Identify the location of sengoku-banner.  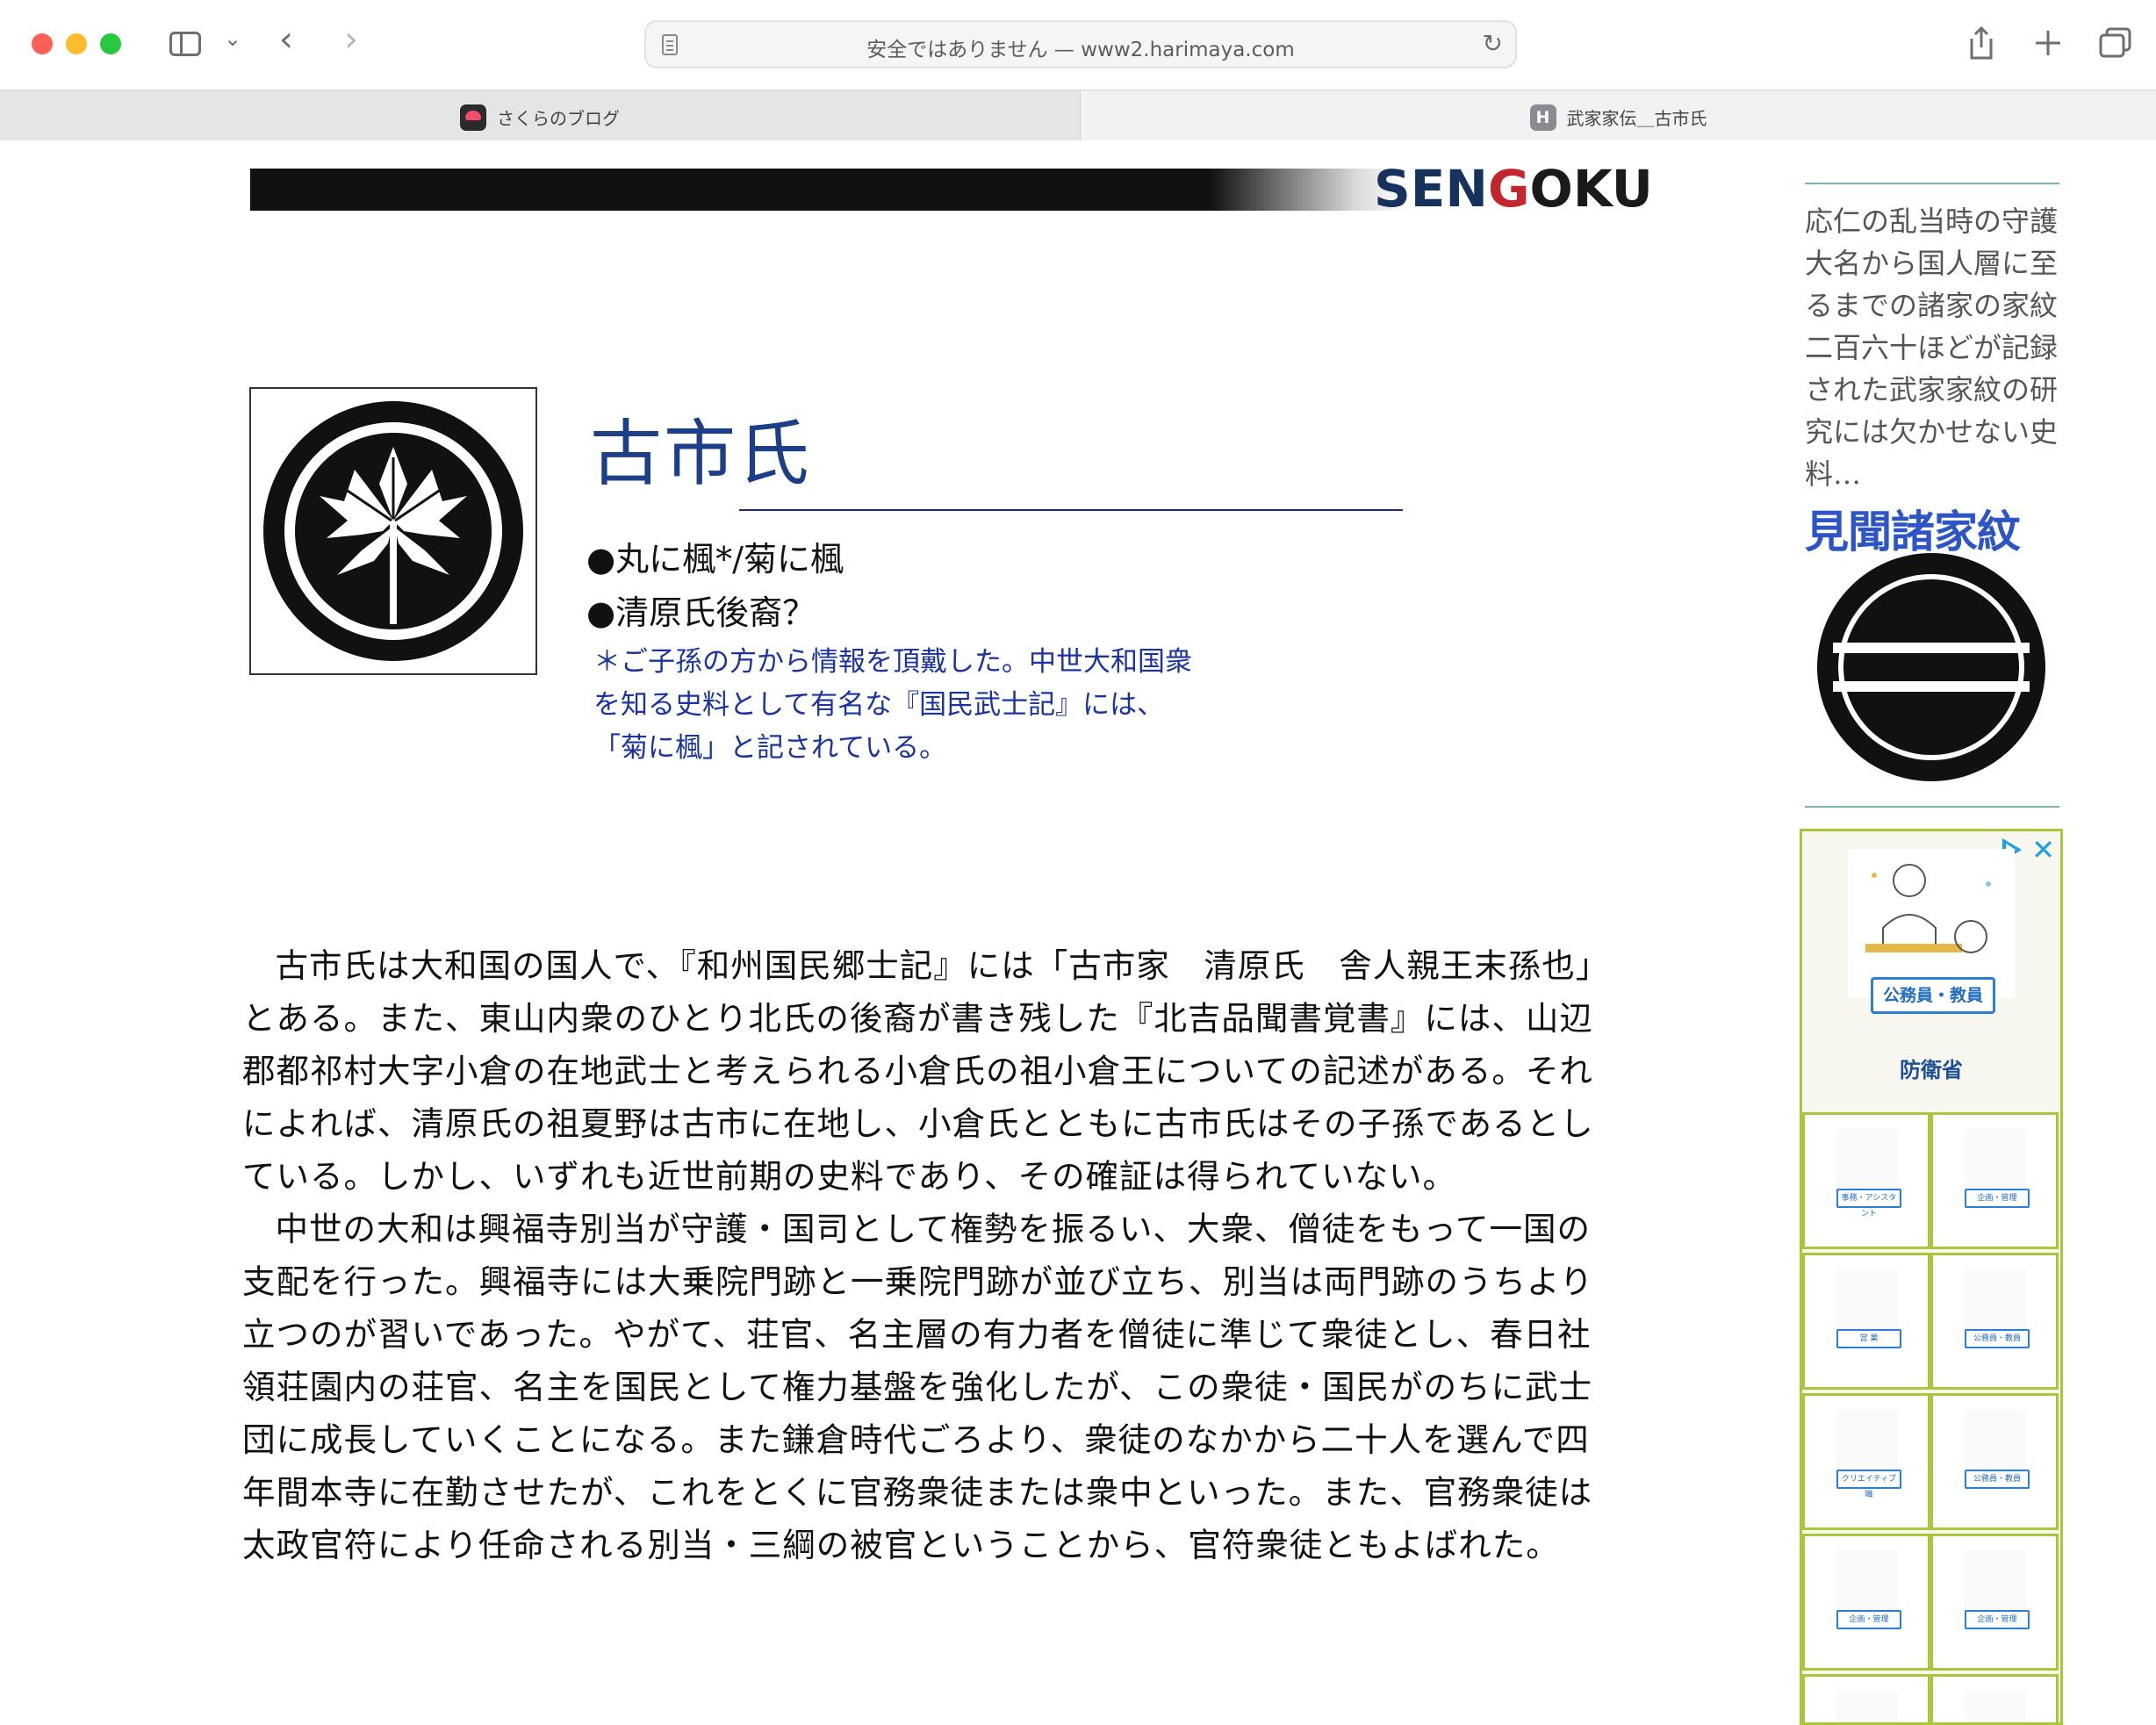
(907, 190).